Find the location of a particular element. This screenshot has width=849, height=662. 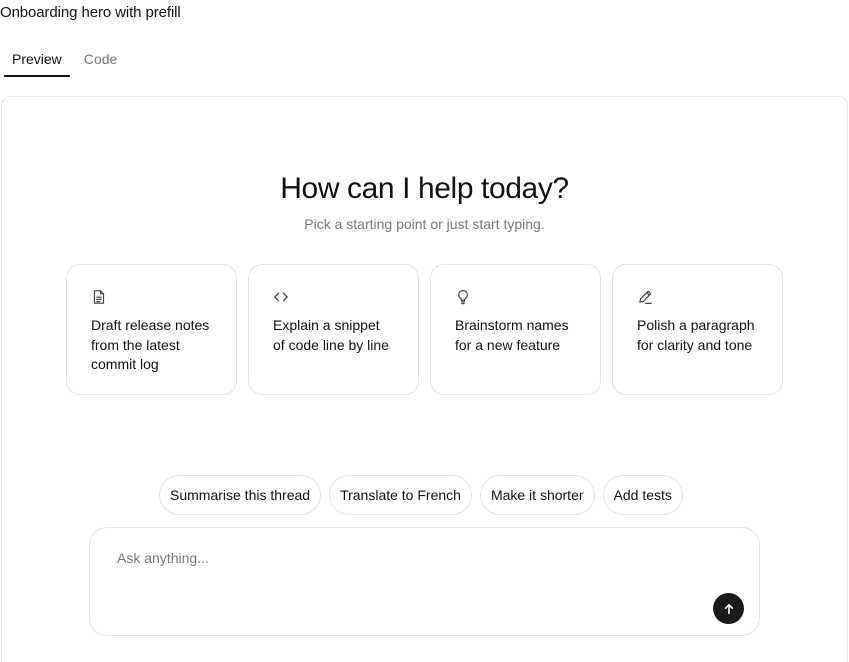

card-line: commit log is located at coordinates (125, 364).